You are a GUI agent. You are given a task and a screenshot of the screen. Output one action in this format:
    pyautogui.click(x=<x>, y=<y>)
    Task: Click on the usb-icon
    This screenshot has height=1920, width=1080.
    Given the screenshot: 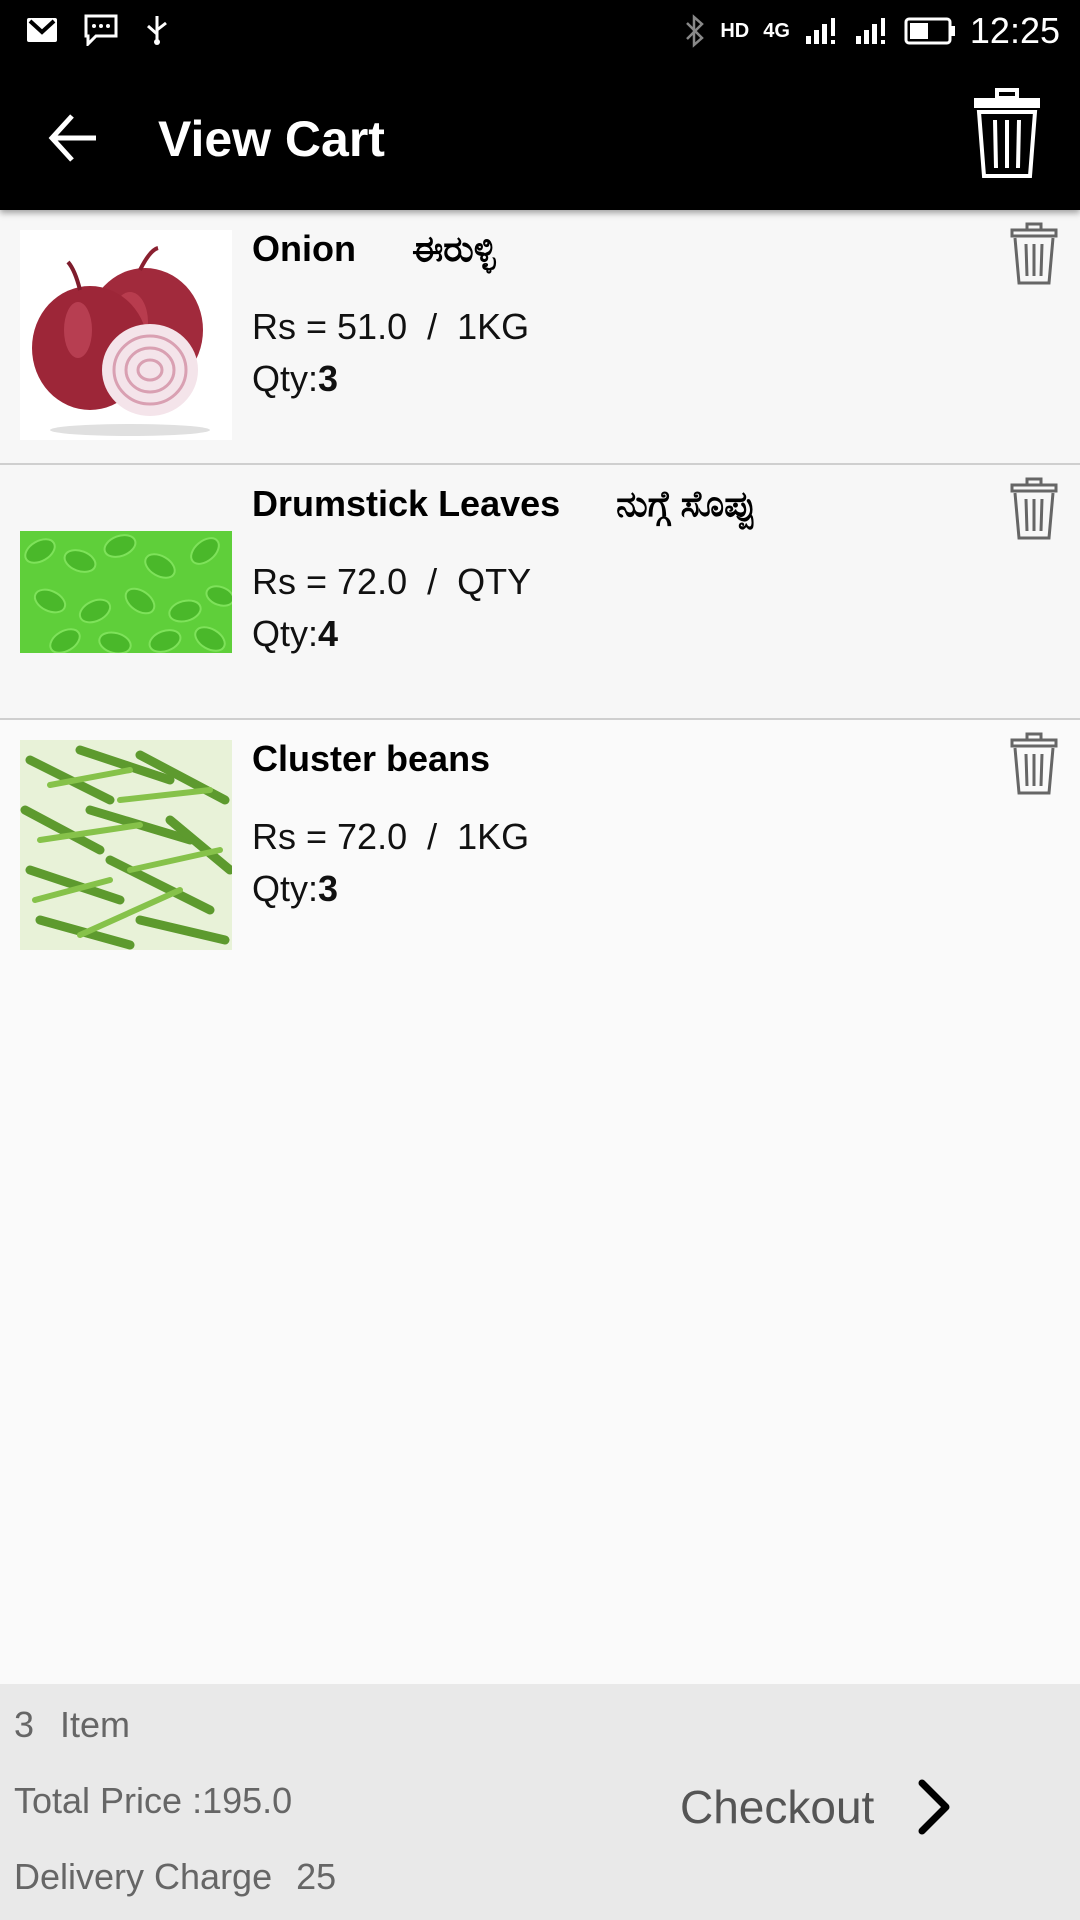 What is the action you would take?
    pyautogui.click(x=157, y=30)
    